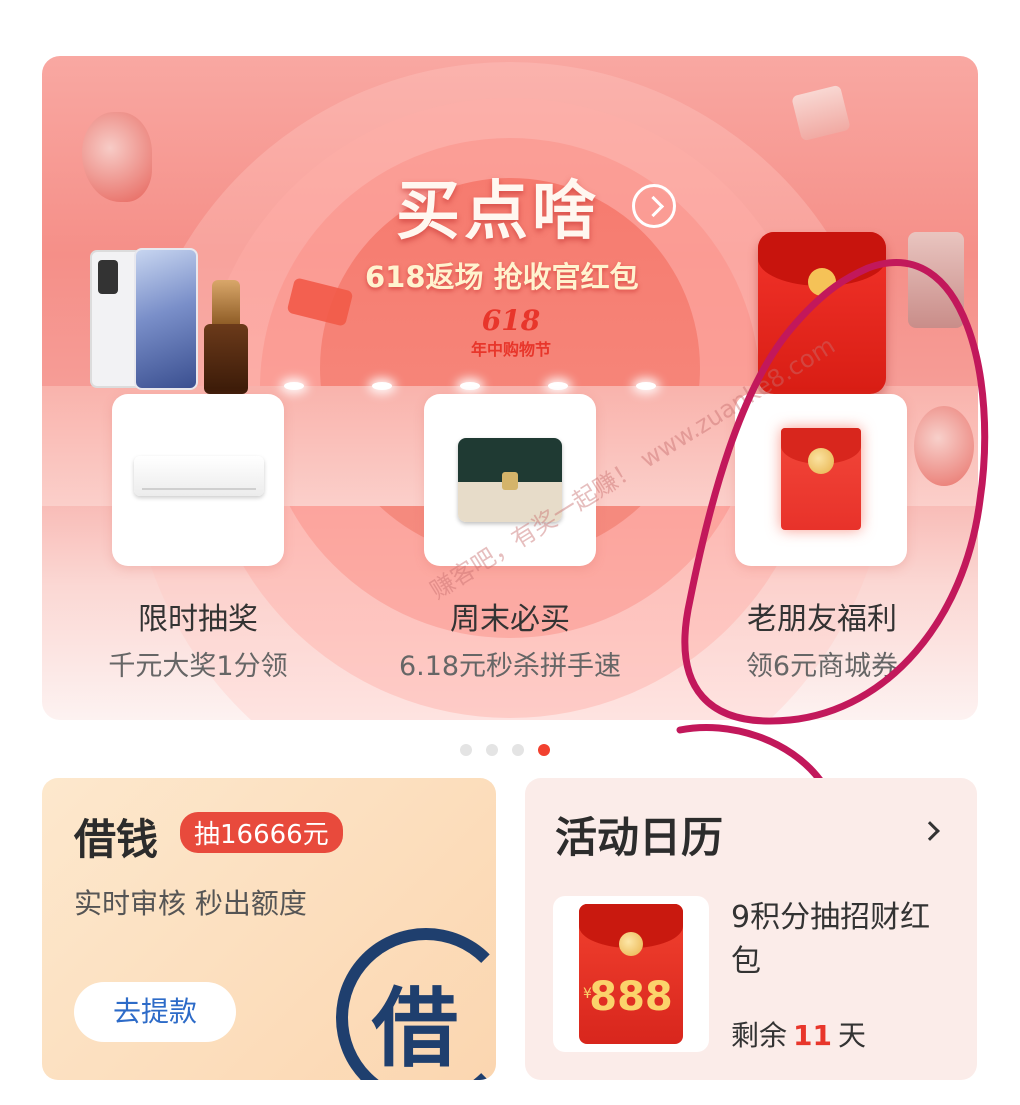  Describe the element at coordinates (841, 940) in the screenshot. I see `activity-title: 9积分抽招财红包` at that location.